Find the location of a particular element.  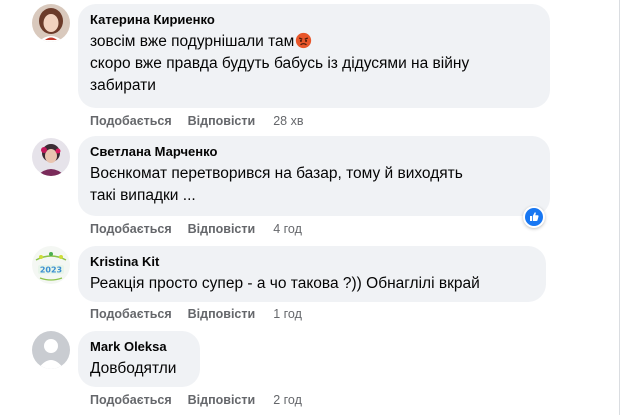

comment-author: Катерина Кириенко is located at coordinates (314, 20).